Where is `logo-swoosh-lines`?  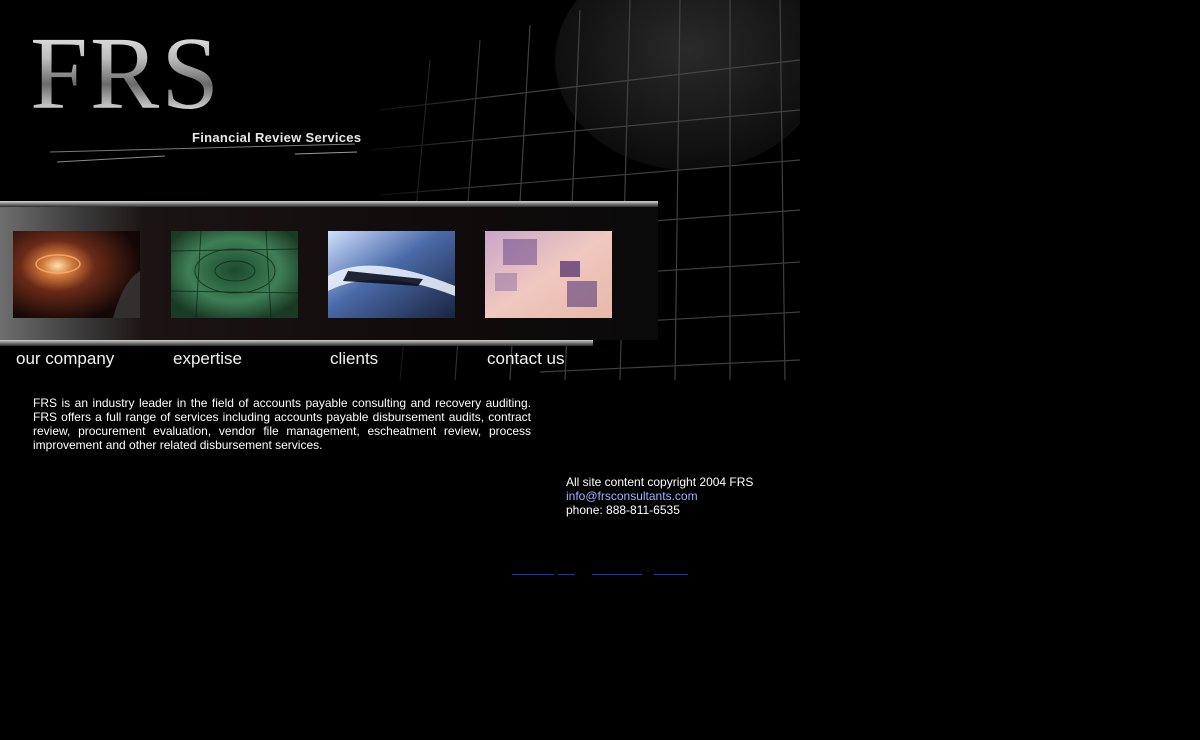
logo-swoosh-lines is located at coordinates (203, 153).